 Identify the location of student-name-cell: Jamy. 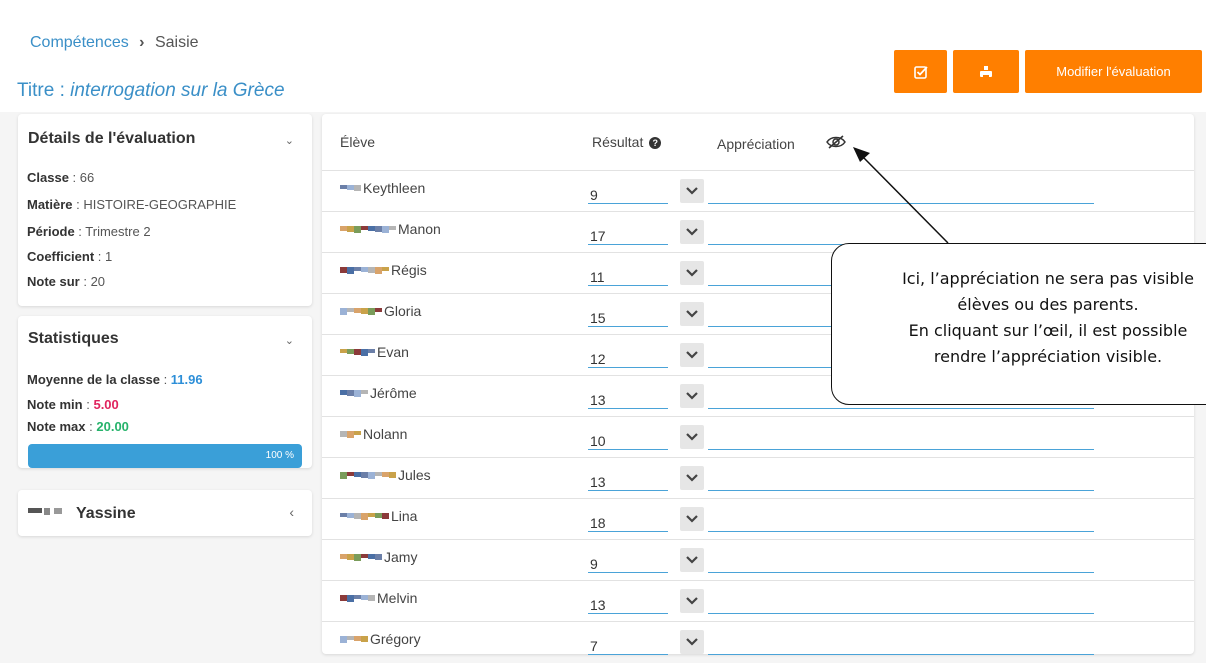
(378, 557).